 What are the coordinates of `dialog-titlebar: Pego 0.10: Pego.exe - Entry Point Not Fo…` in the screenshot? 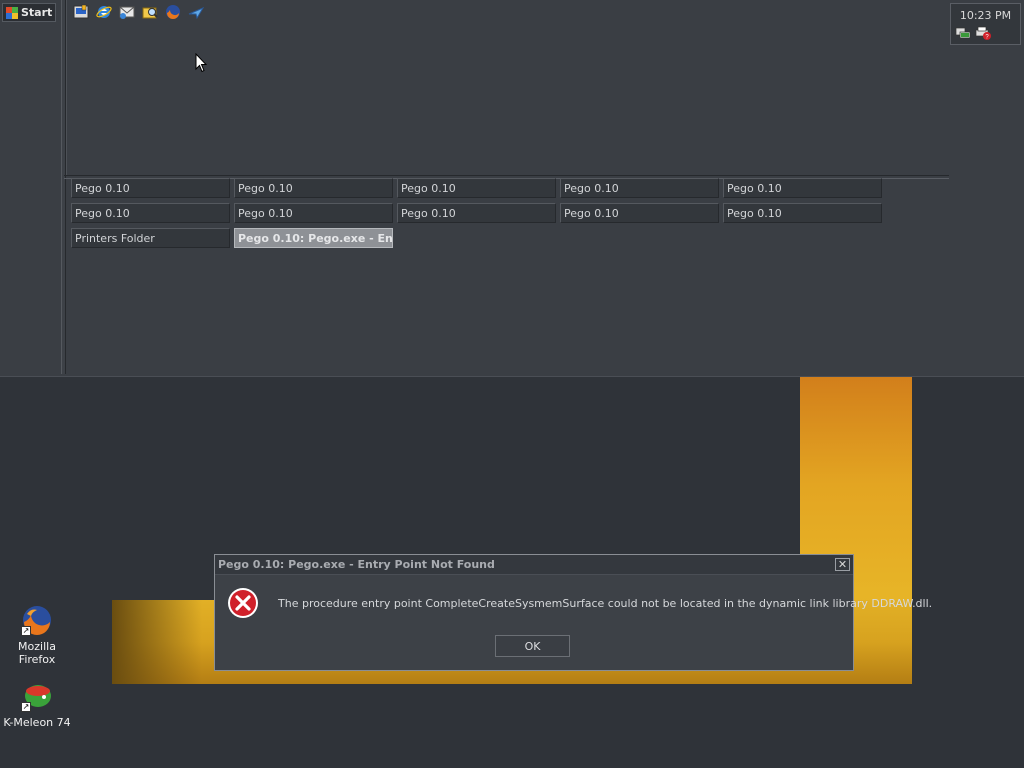 It's located at (534, 565).